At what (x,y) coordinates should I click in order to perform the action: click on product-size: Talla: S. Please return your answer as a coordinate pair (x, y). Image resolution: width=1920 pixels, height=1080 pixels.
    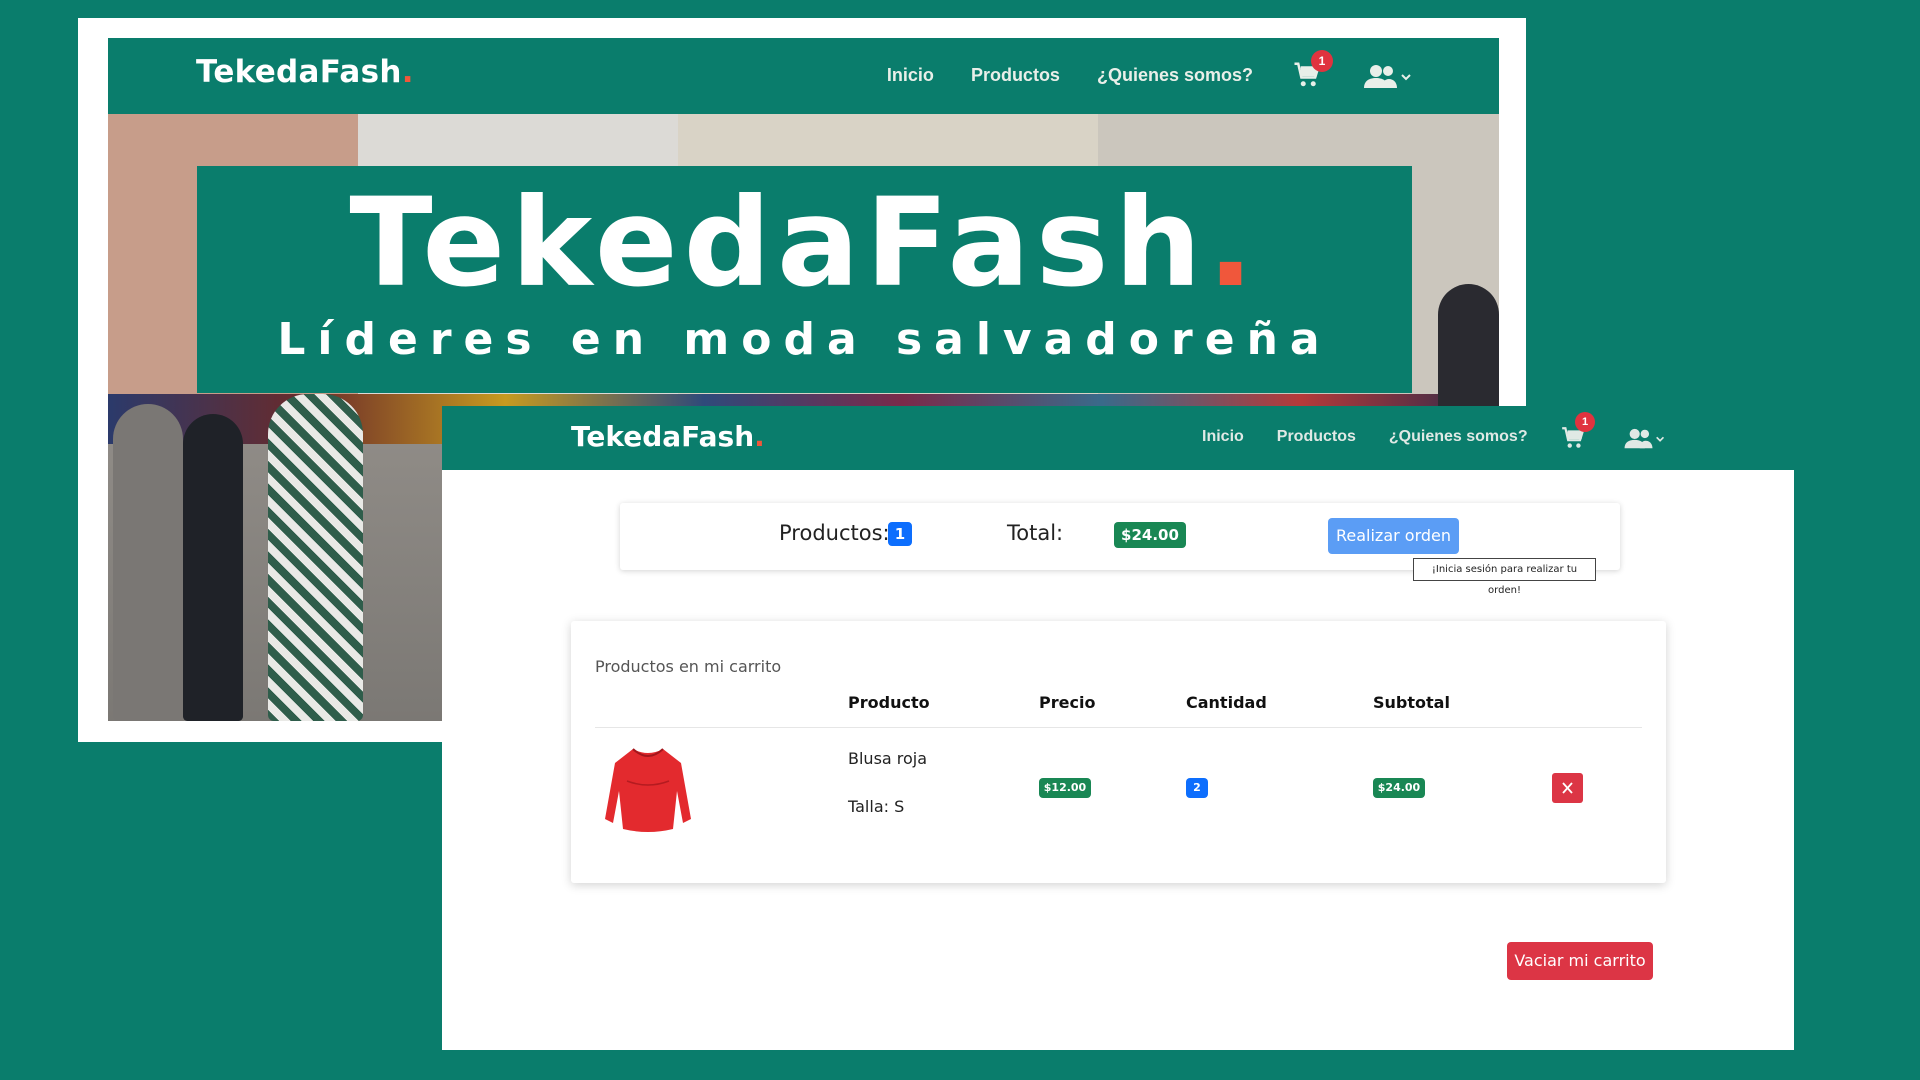
    Looking at the image, I should click on (876, 806).